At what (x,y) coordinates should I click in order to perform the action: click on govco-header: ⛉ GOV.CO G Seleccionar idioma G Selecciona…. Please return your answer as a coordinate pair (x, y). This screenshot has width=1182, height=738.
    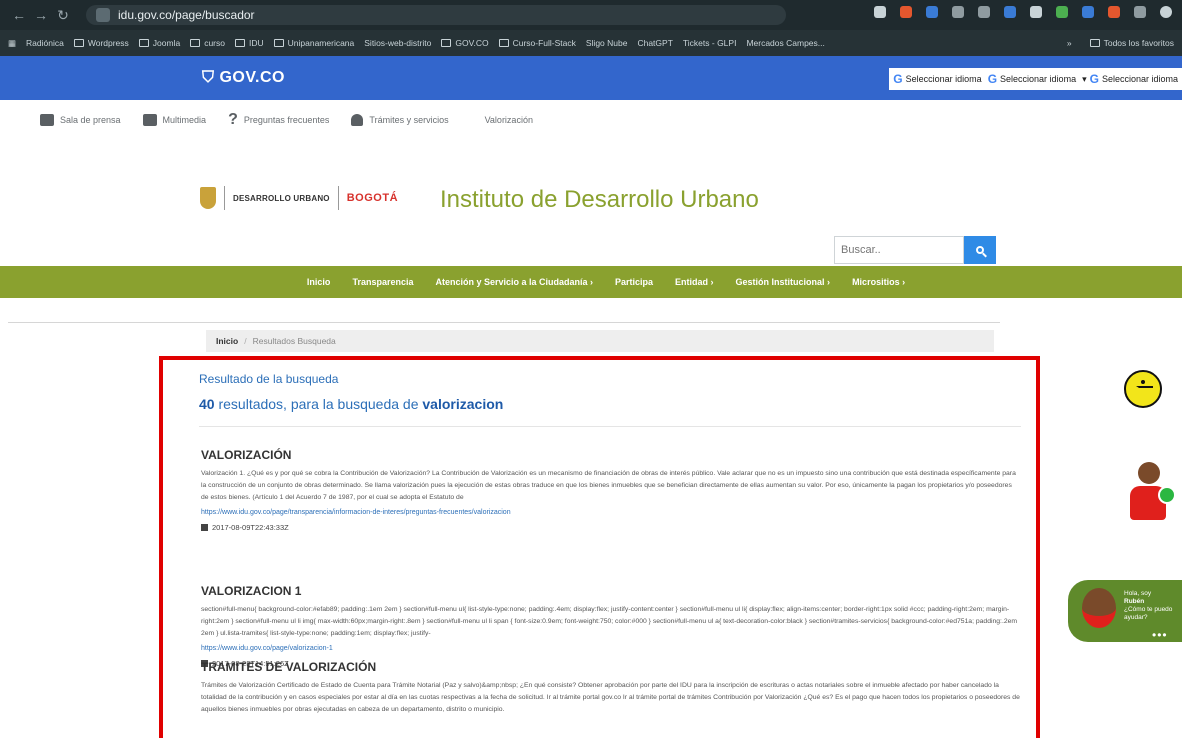
    Looking at the image, I should click on (591, 78).